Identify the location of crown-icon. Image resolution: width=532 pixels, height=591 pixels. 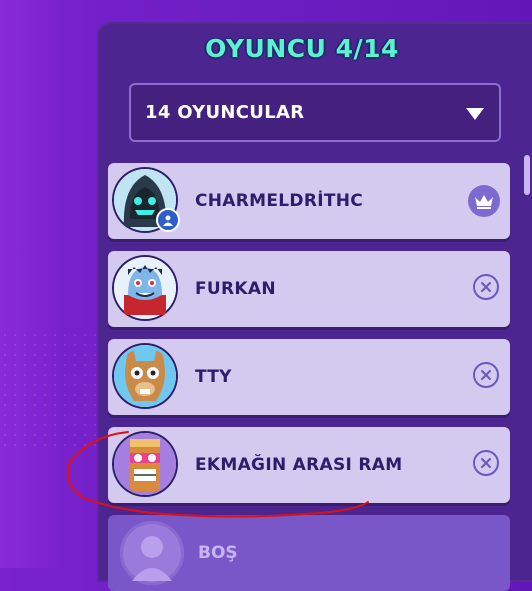
(484, 201).